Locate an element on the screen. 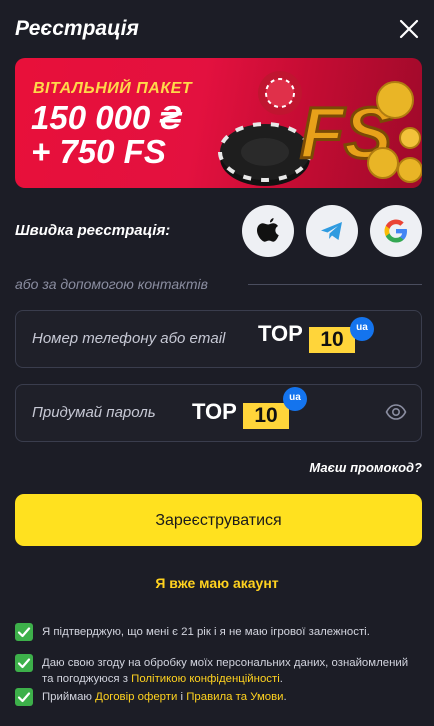  telegram-icon is located at coordinates (331, 231).